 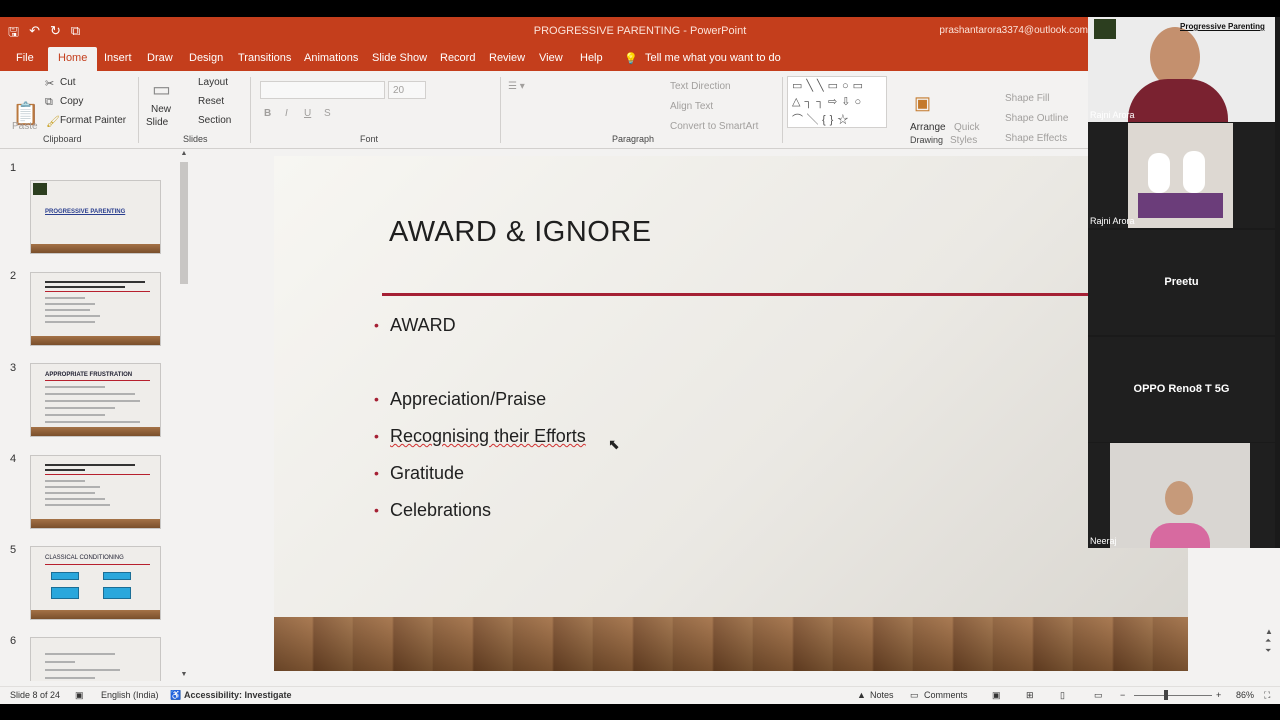 What do you see at coordinates (1013, 30) in the screenshot?
I see `account-name: prashantarora3374@outlook.com` at bounding box center [1013, 30].